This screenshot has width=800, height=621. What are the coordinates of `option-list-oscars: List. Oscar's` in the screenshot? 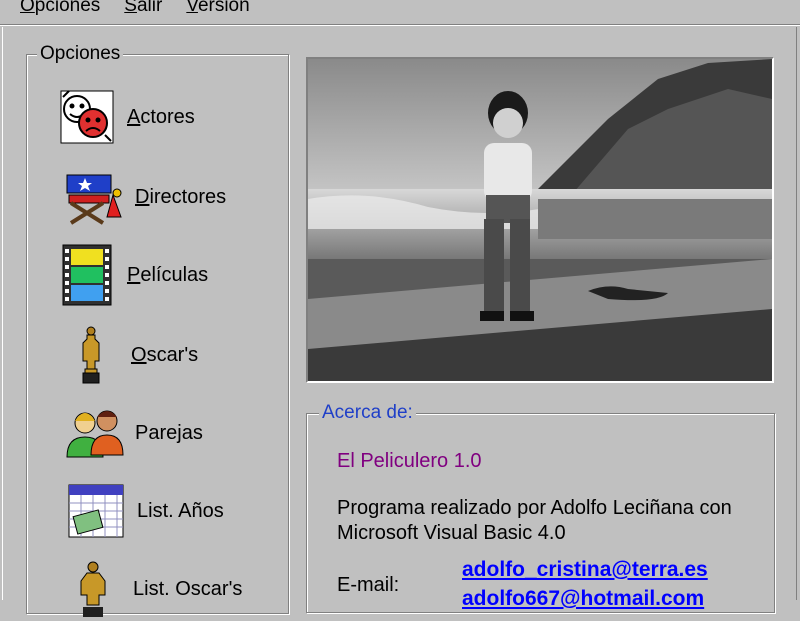 It's located at (151, 589).